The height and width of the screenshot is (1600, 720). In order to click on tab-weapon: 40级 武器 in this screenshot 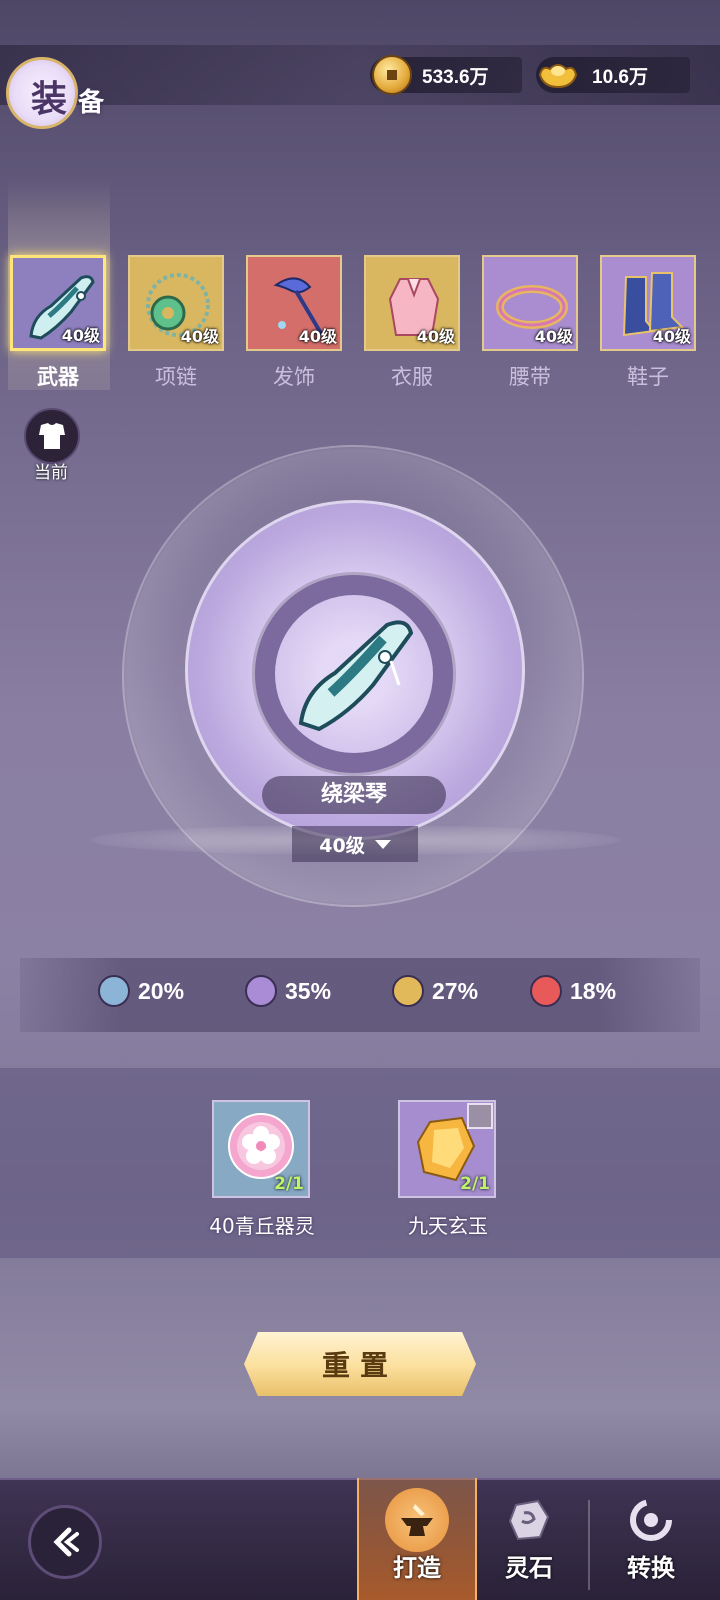, I will do `click(60, 323)`.